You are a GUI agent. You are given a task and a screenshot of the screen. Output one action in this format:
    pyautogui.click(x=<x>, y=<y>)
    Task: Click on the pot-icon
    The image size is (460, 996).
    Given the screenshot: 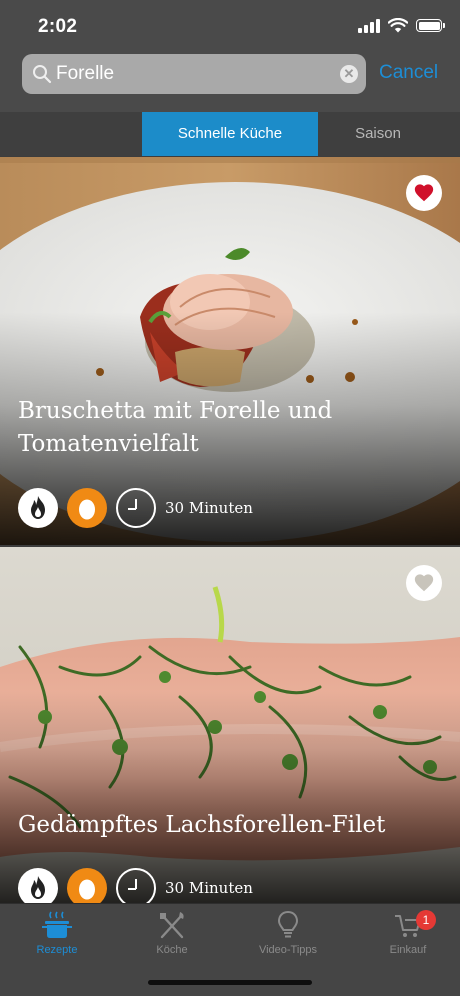 What is the action you would take?
    pyautogui.click(x=57, y=924)
    